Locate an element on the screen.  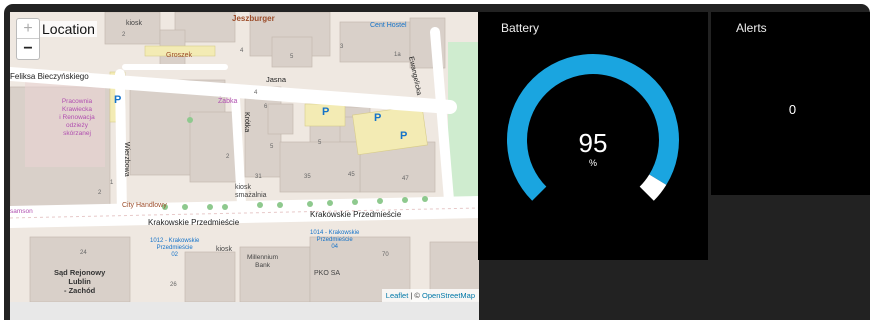
house-number: 1 is located at coordinates (112, 183).